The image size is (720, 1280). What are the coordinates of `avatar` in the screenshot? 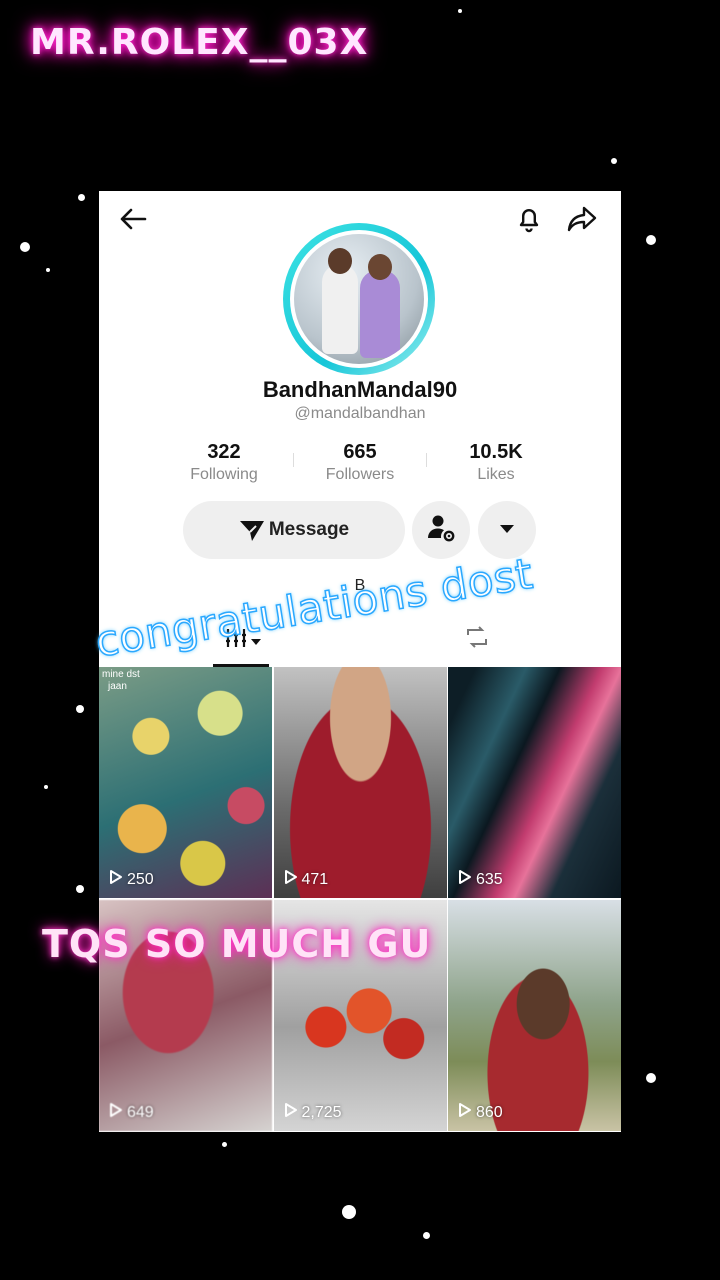 It's located at (359, 299).